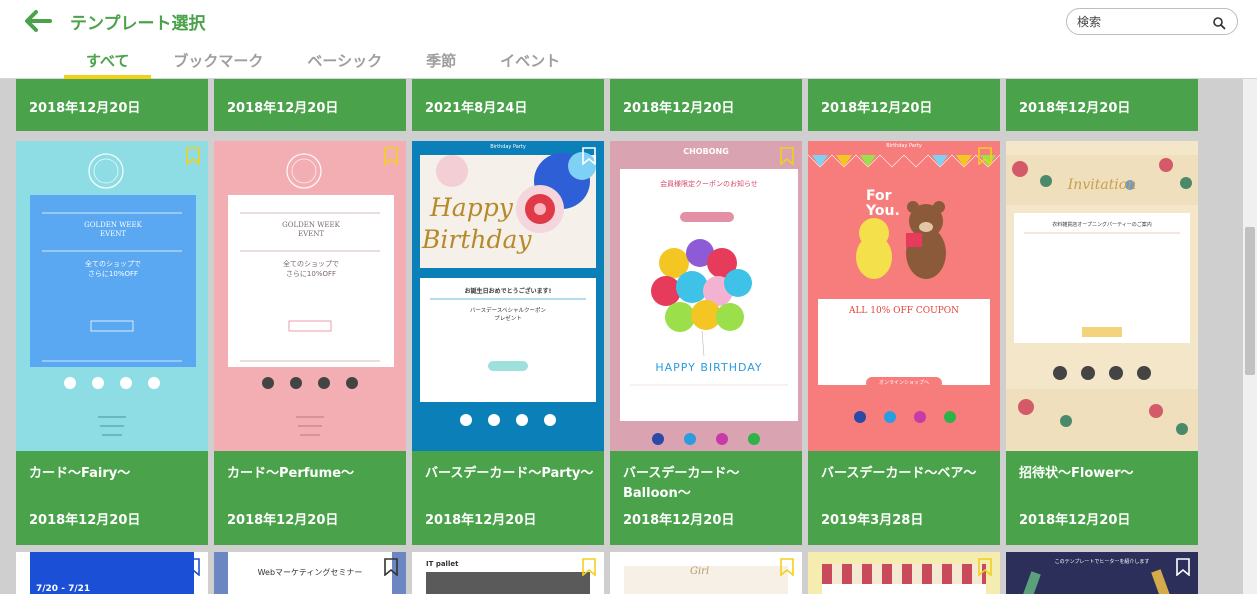 The height and width of the screenshot is (594, 1257). I want to click on thumb-coupon: ALL 10% OFF COUPON, so click(904, 311).